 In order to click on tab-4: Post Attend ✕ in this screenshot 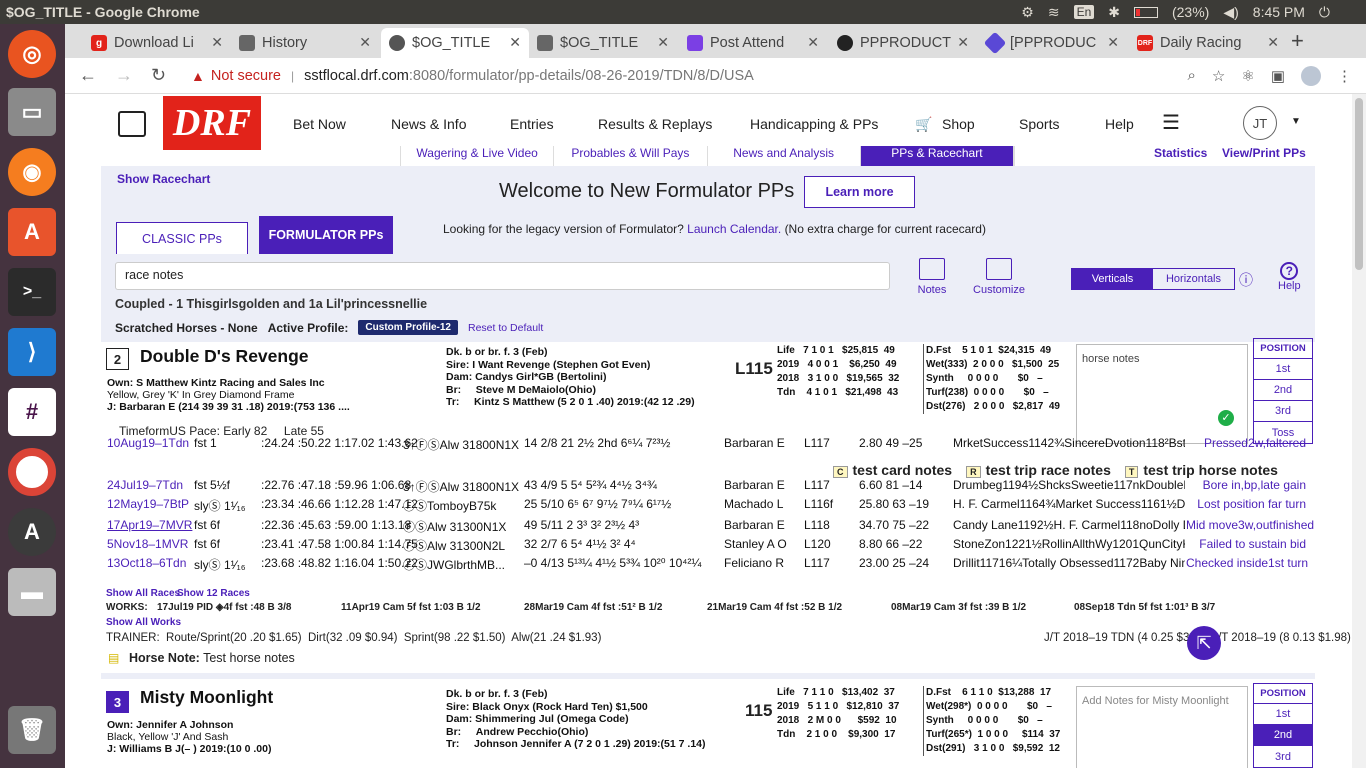, I will do `click(753, 43)`.